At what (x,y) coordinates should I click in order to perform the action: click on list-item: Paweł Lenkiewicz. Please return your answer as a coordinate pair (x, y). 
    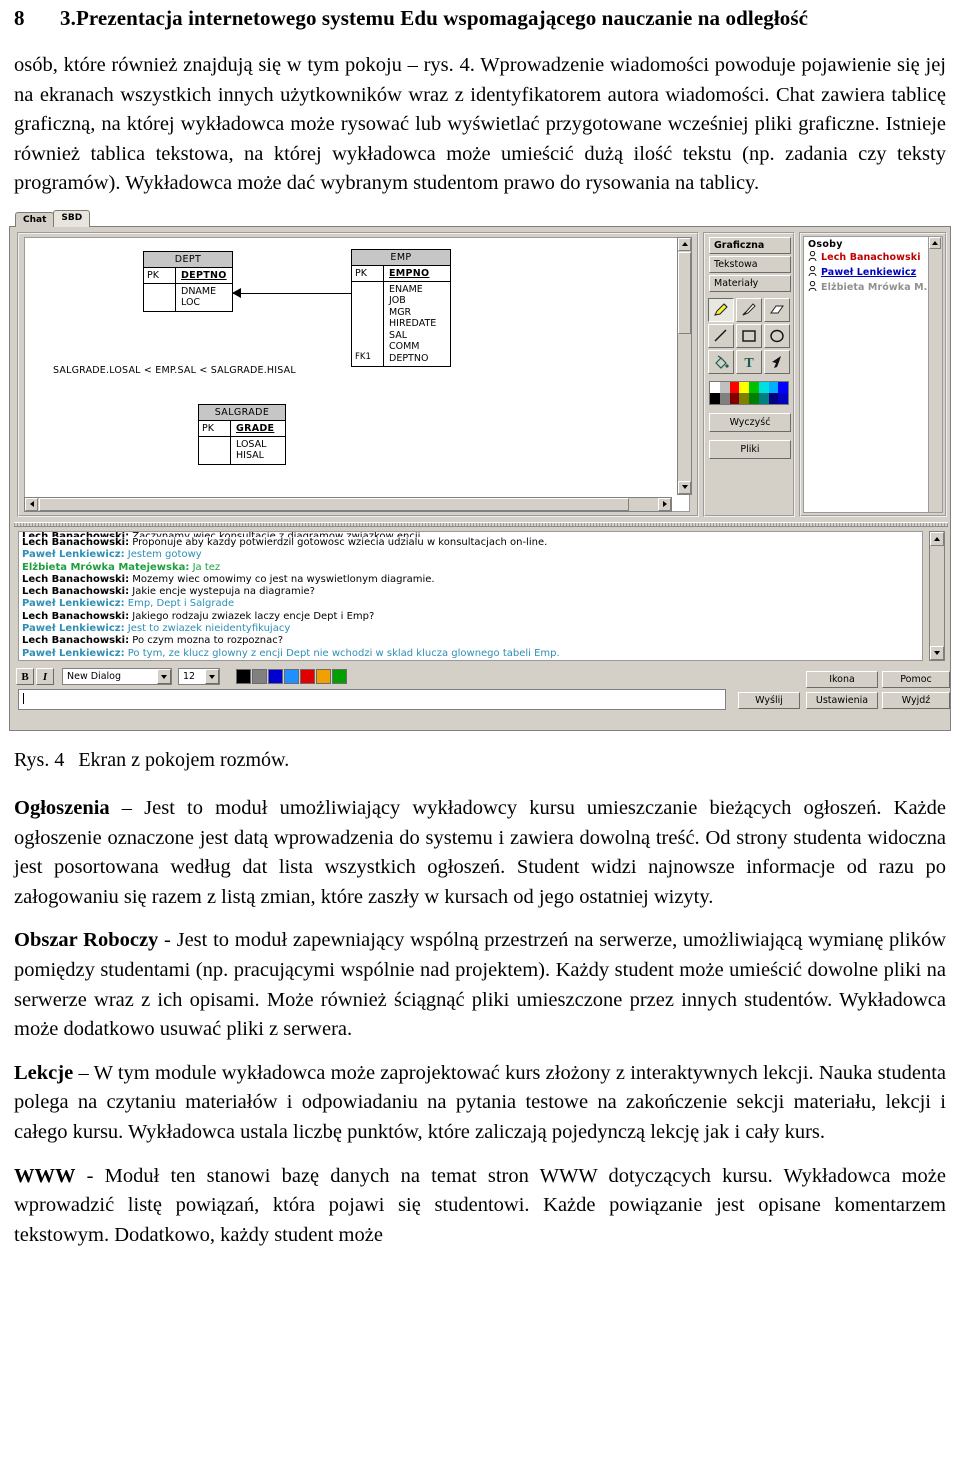
    Looking at the image, I should click on (873, 273).